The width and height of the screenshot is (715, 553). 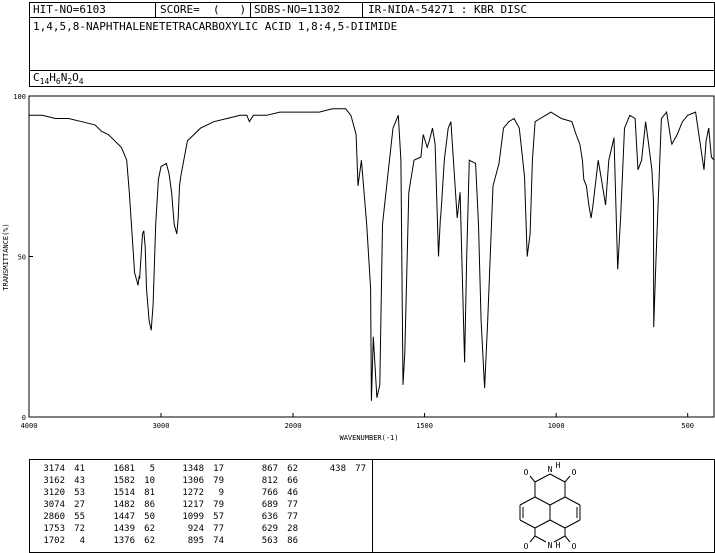 What do you see at coordinates (149, 517) in the screenshot?
I see `peak-transmittance: 50` at bounding box center [149, 517].